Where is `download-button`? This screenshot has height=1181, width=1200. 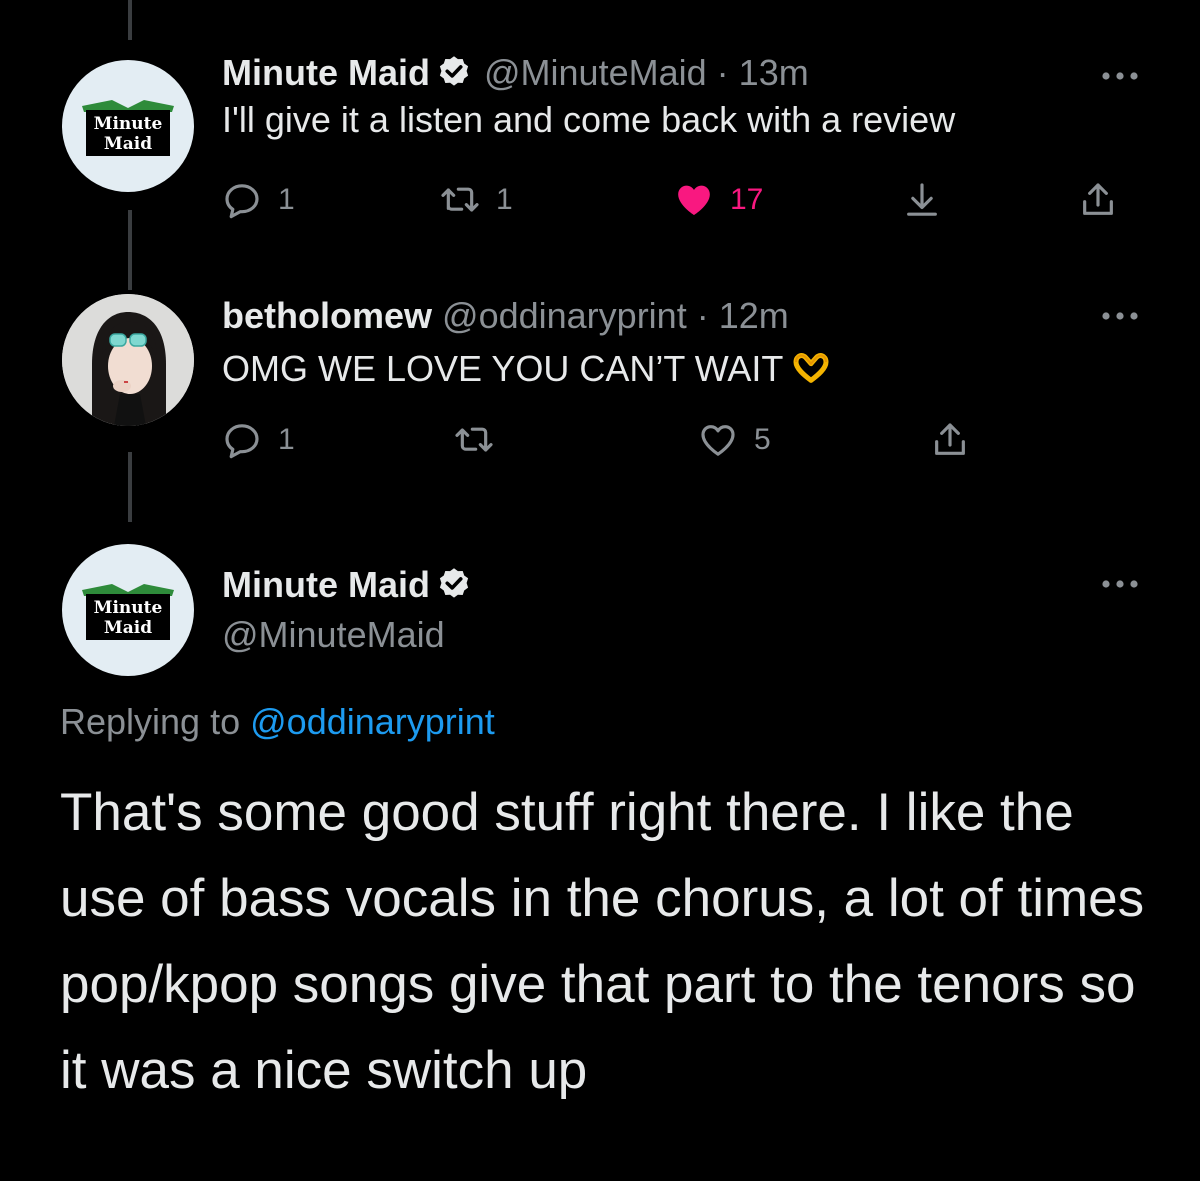 download-button is located at coordinates (922, 200).